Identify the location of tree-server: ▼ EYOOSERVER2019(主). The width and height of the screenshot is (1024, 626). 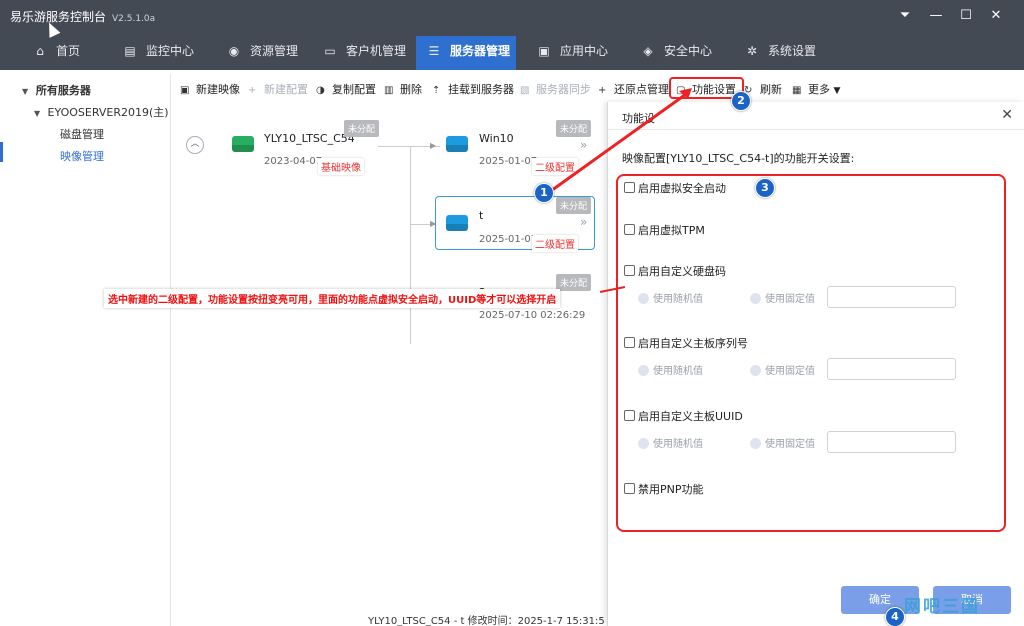
(101, 112).